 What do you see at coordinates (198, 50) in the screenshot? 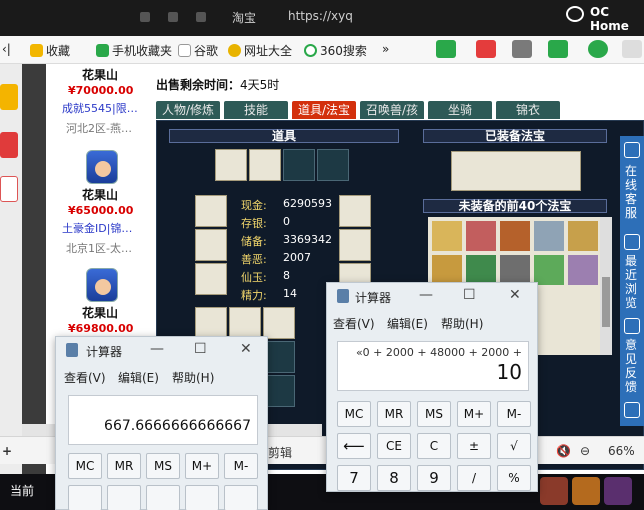
I see `bookmark-google: 谷歌` at bounding box center [198, 50].